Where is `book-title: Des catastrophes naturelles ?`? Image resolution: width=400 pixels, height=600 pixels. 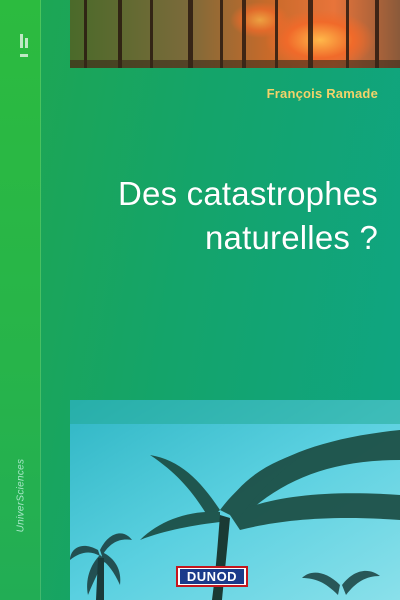 book-title: Des catastrophes naturelles ? is located at coordinates (213, 216).